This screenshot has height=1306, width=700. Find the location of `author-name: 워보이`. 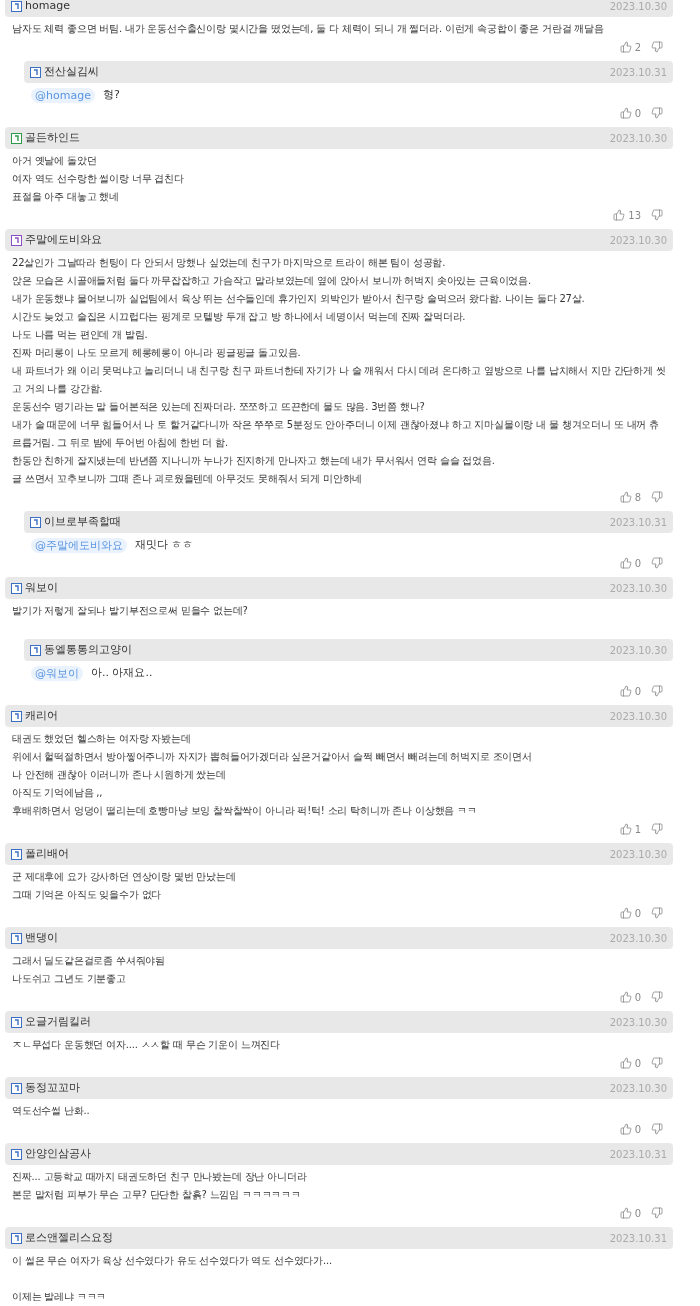

author-name: 워보이 is located at coordinates (41, 588).